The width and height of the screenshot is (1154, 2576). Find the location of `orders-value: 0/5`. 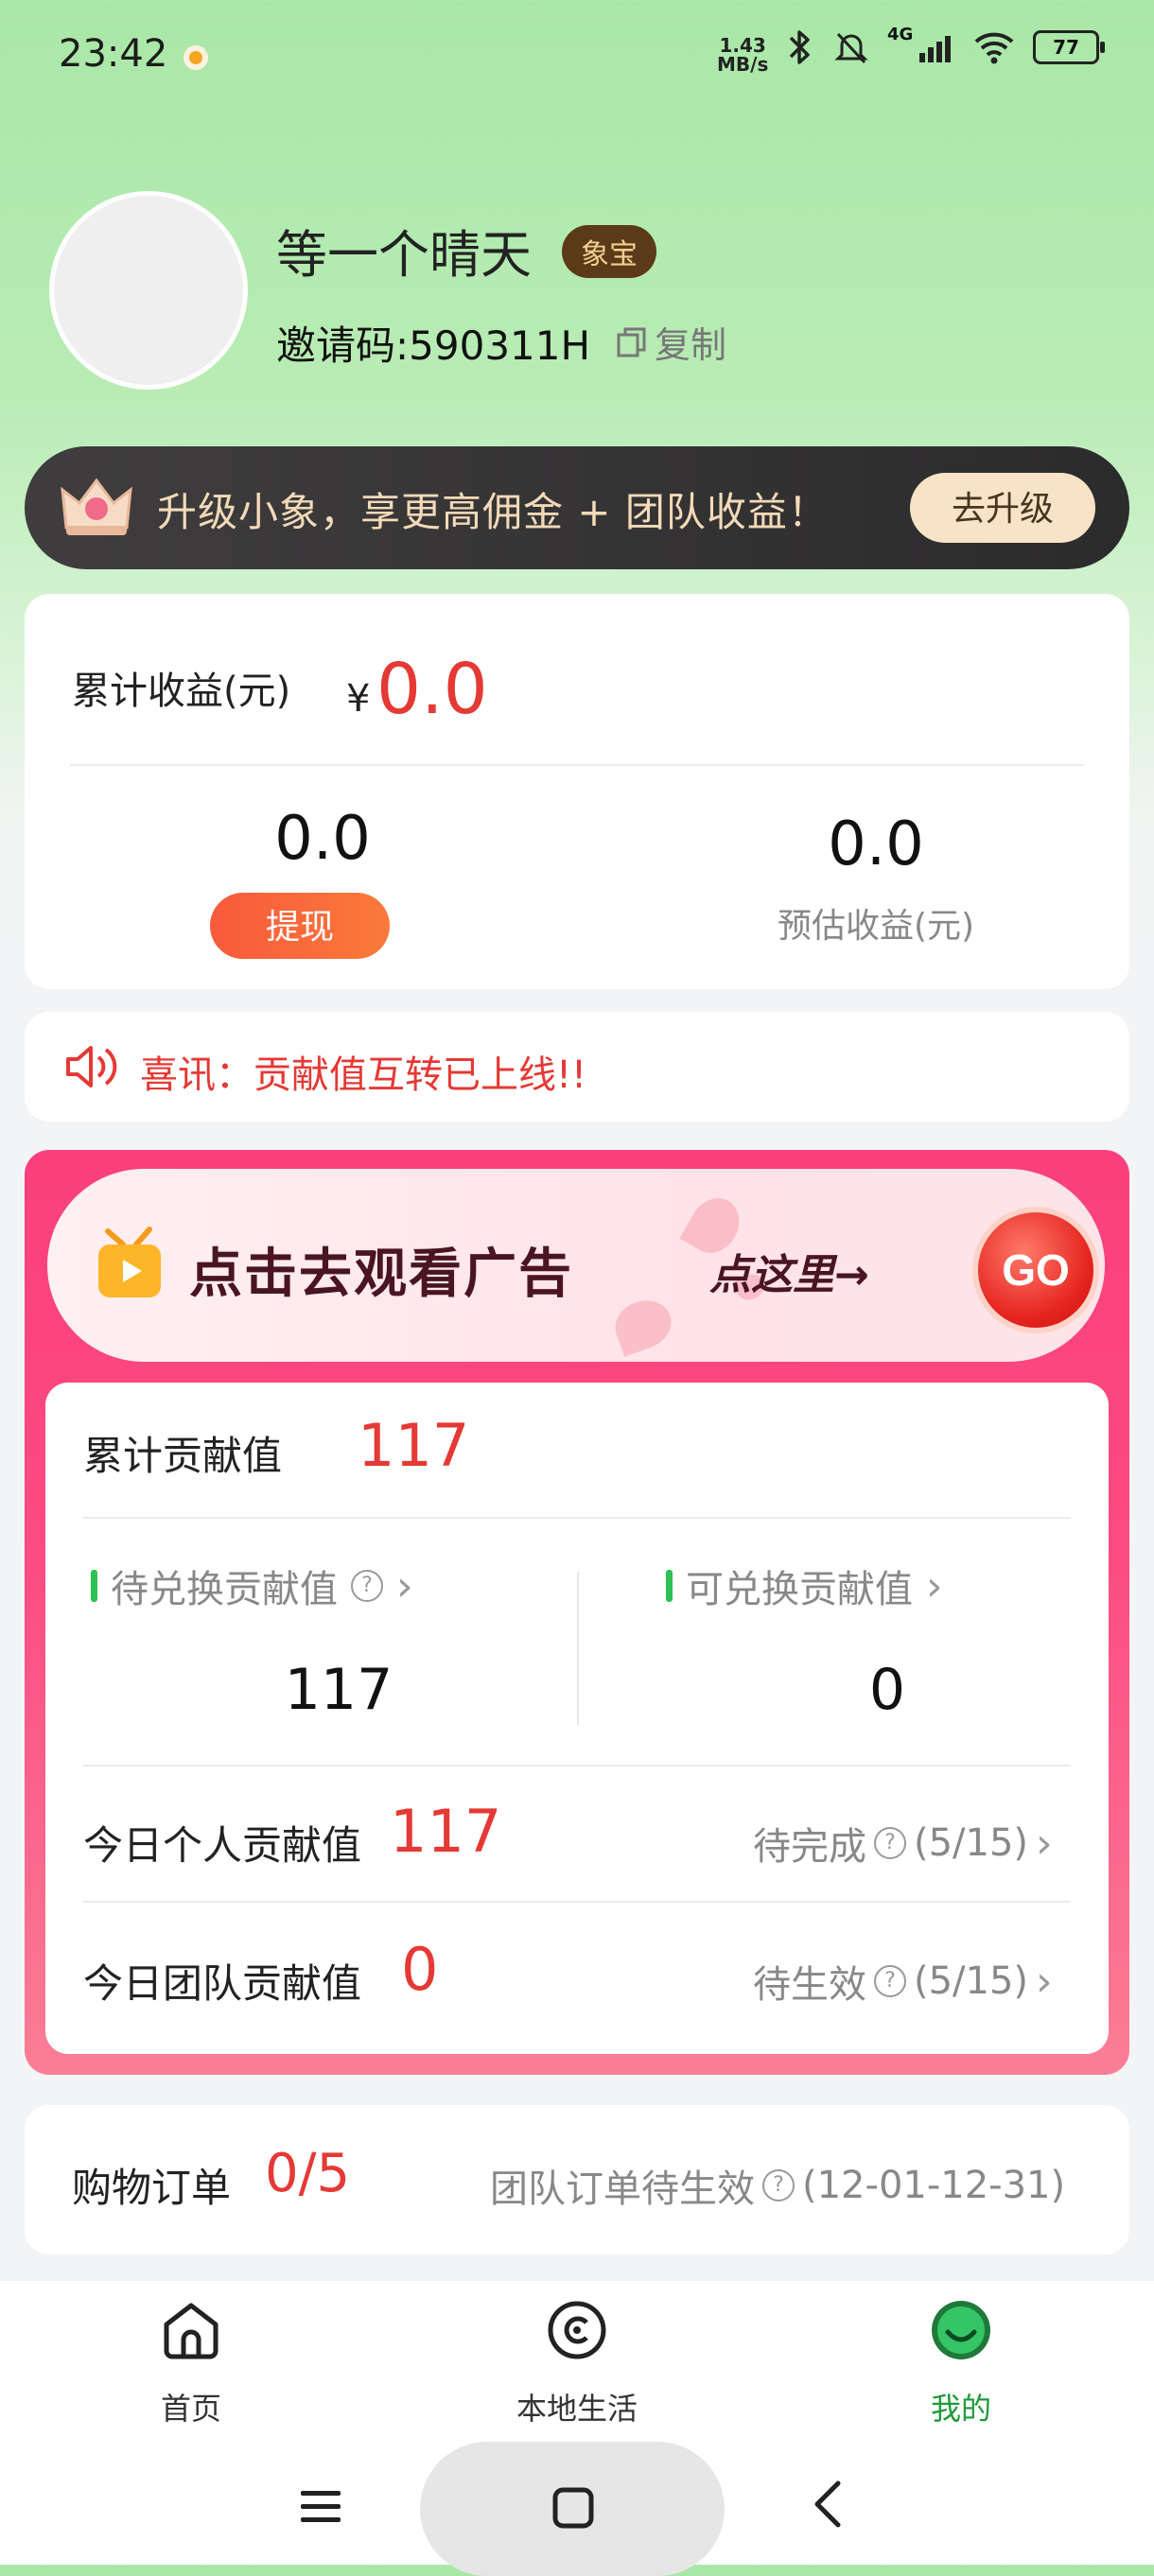

orders-value: 0/5 is located at coordinates (308, 2173).